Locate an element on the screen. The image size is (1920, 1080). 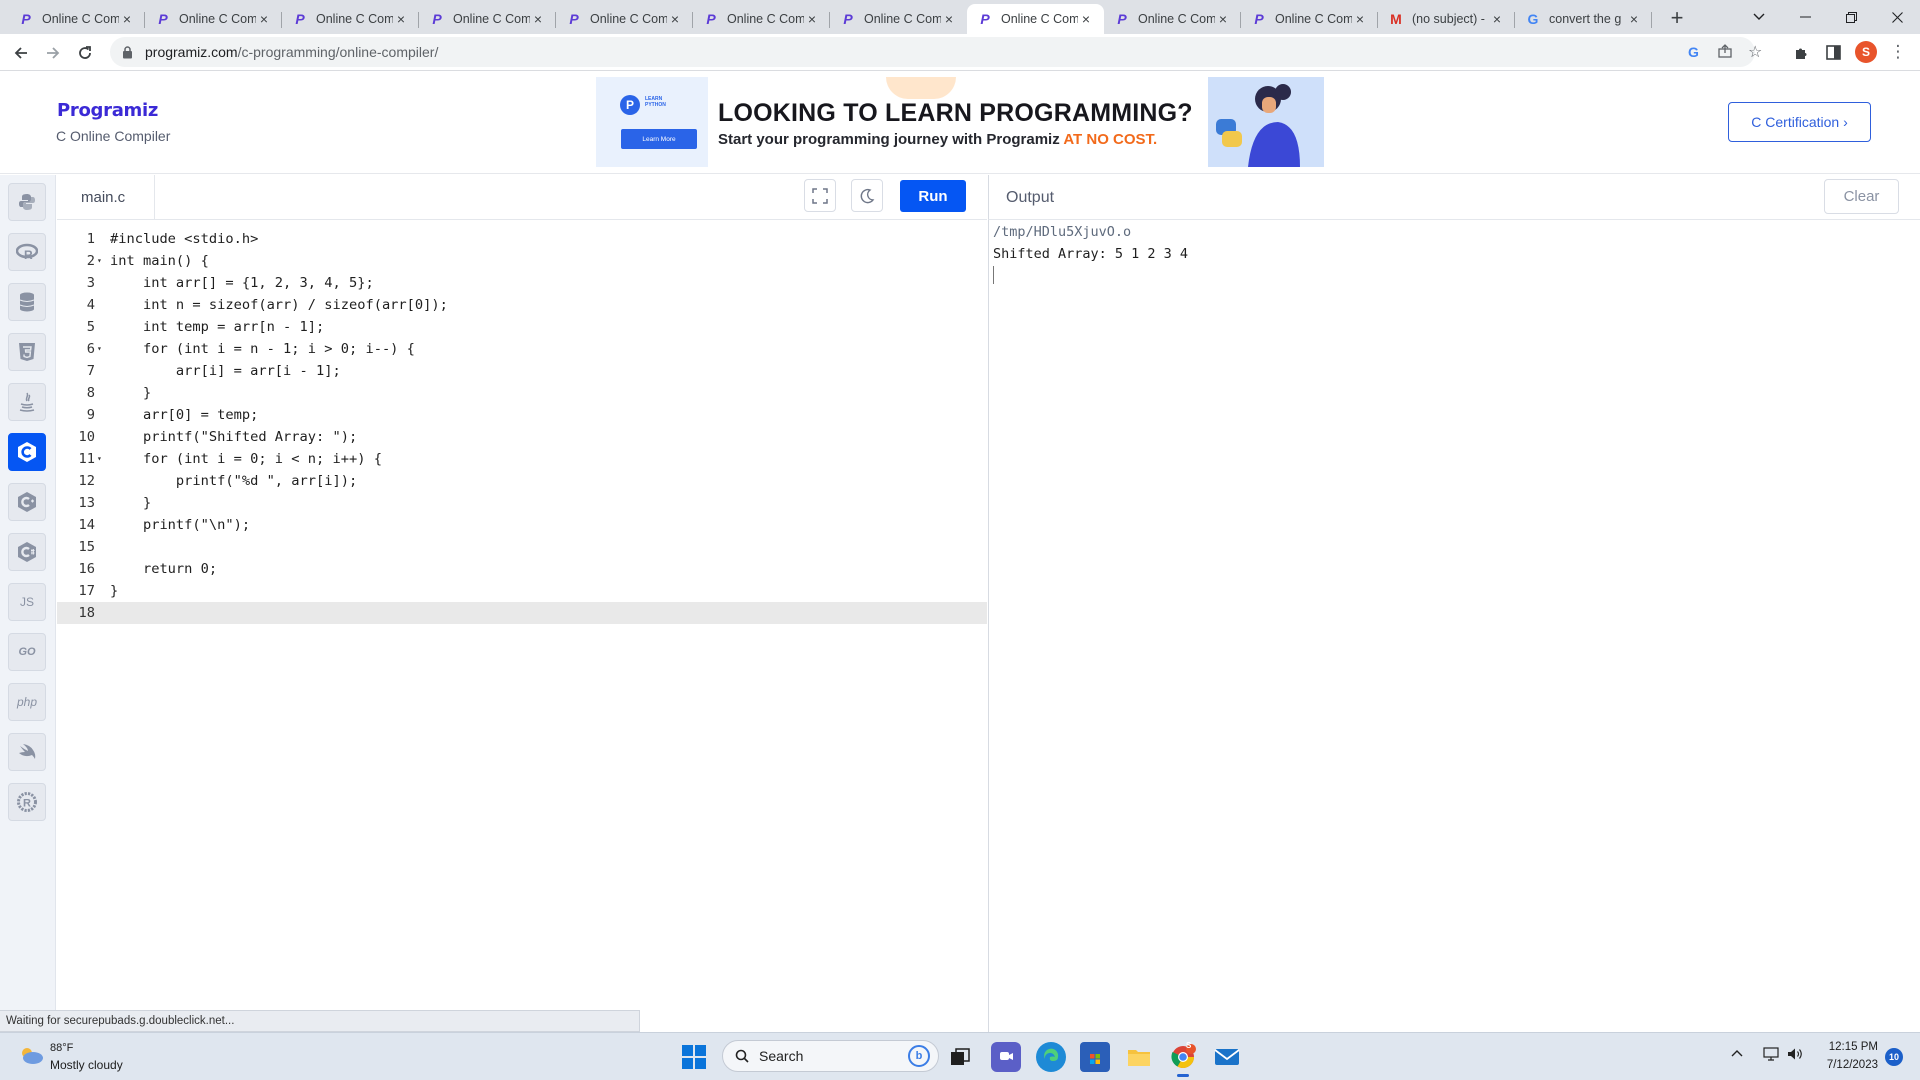
extensions-icon is located at coordinates (1801, 52).